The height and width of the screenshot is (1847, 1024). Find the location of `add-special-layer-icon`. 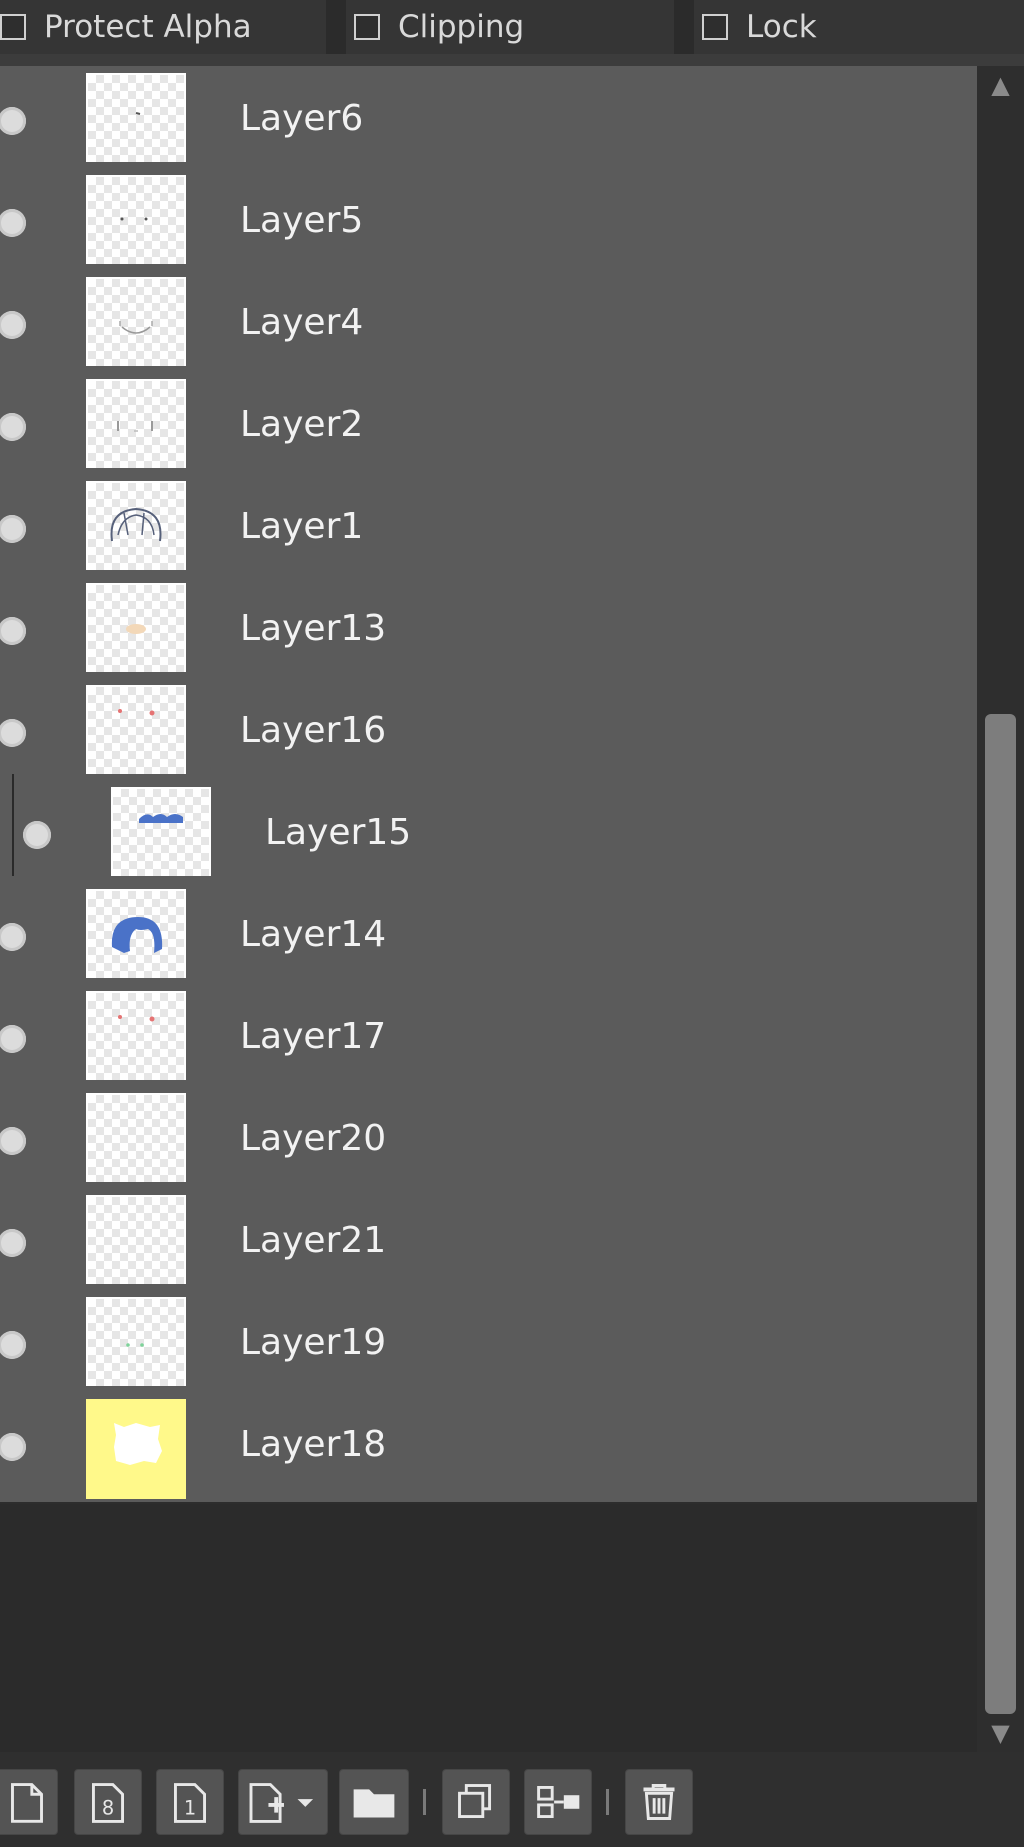

add-special-layer-icon is located at coordinates (281, 1803).